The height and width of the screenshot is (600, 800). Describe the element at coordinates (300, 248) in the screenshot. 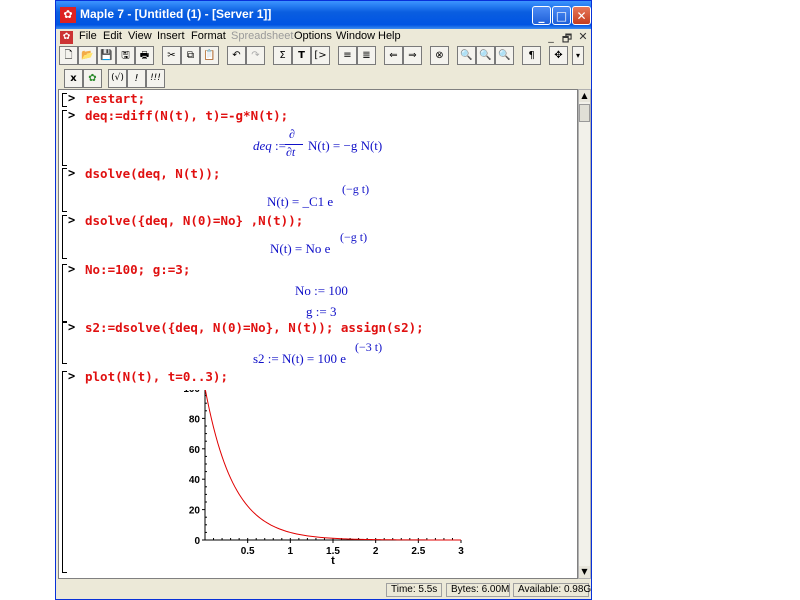

I see `output-sol2: N(t) = No e` at that location.